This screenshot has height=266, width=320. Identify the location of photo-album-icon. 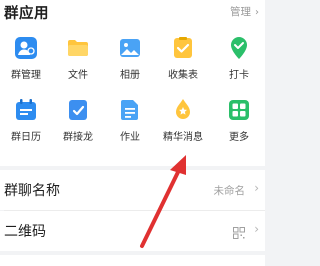
(130, 48).